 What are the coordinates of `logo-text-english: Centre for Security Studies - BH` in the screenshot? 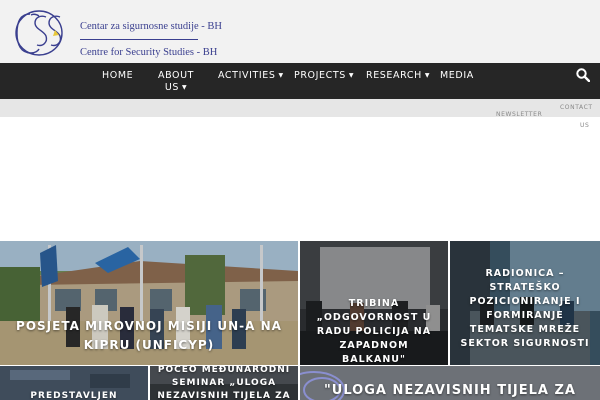 It's located at (149, 52).